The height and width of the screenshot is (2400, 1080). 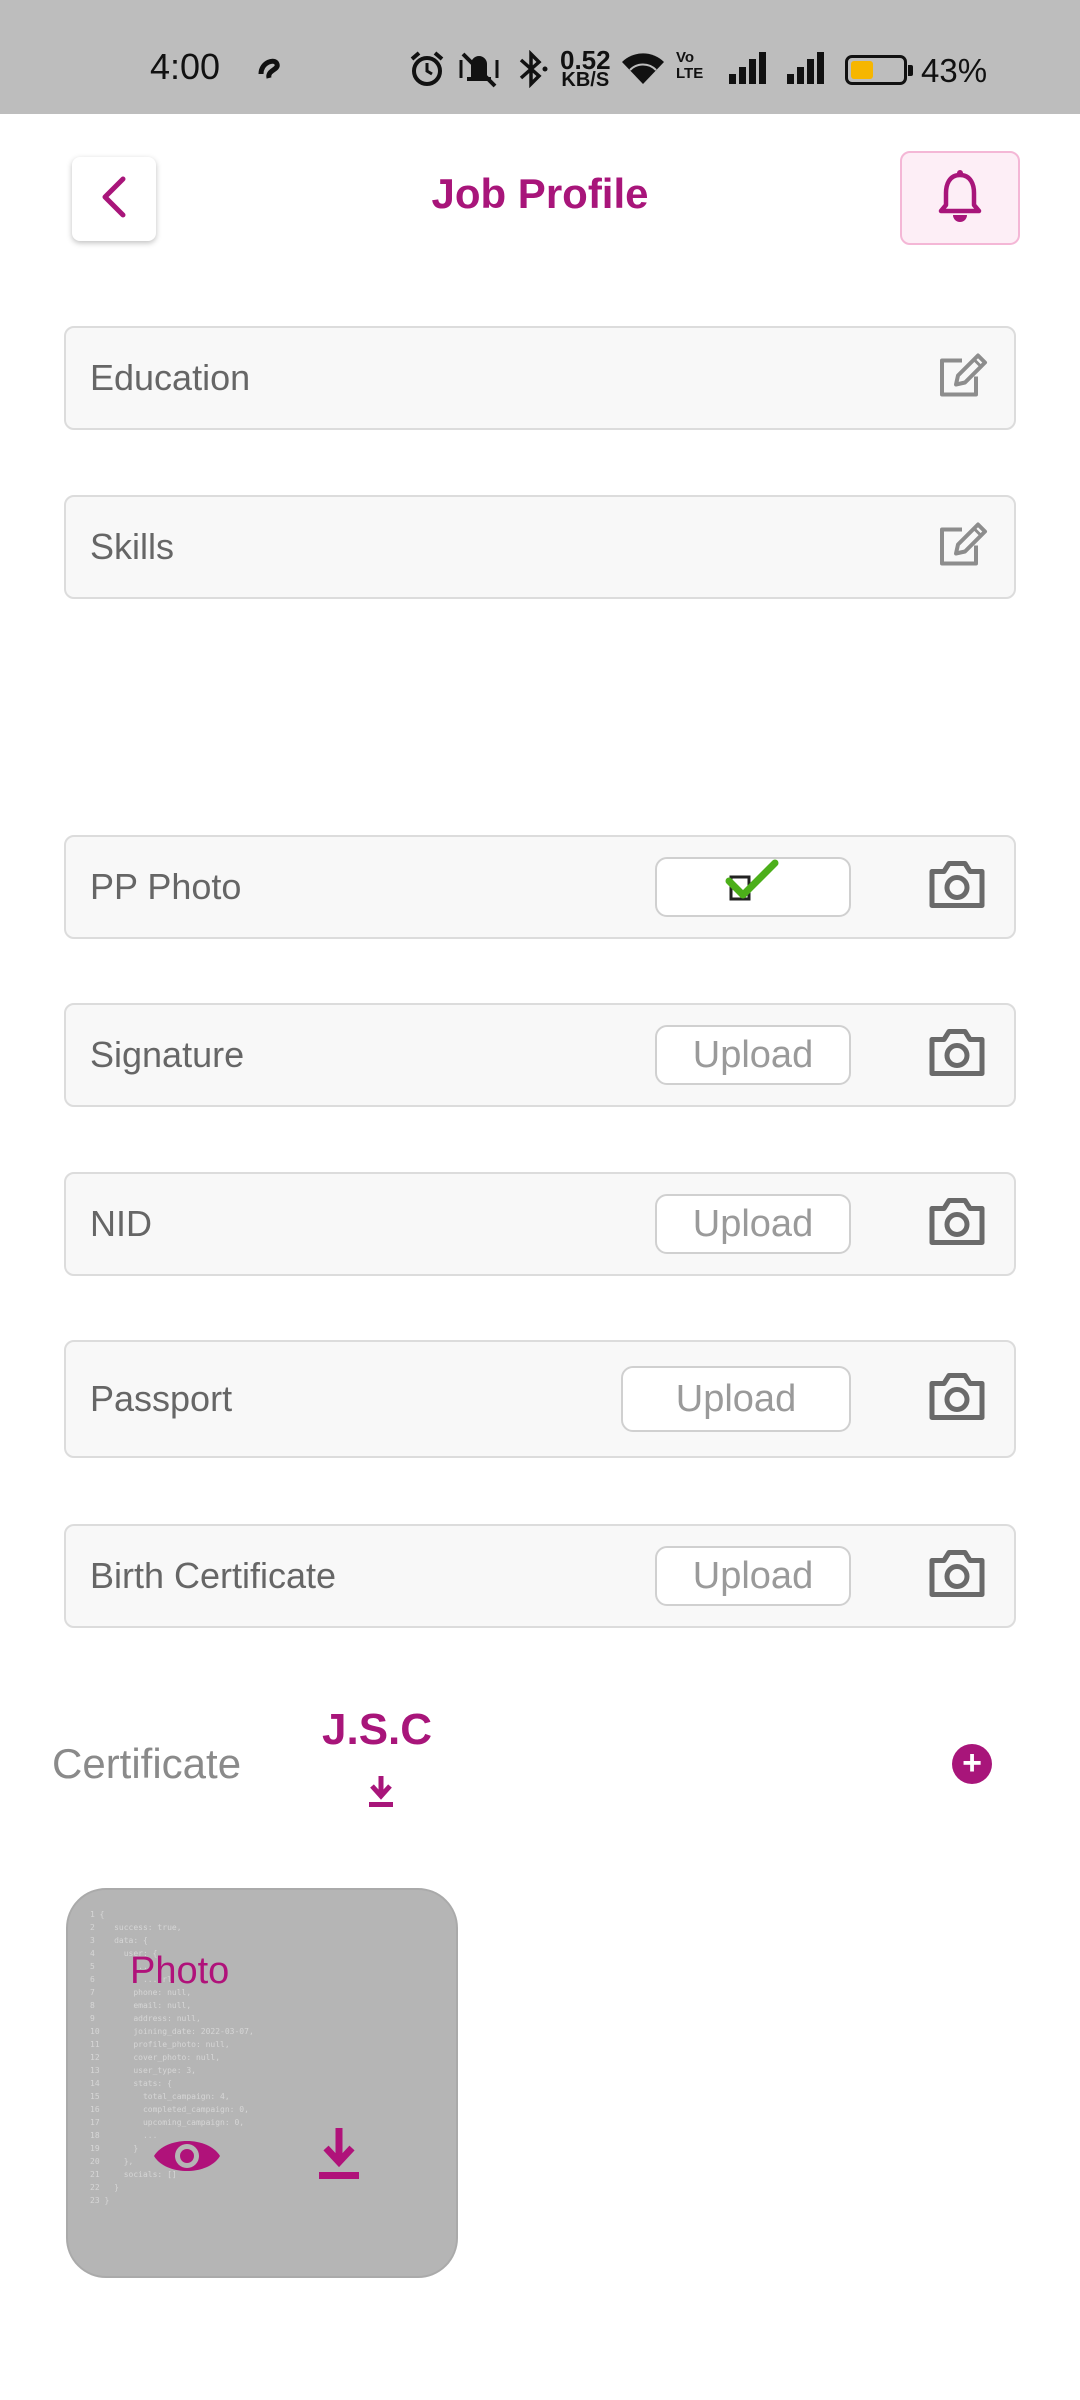 I want to click on call-forward-icon, so click(x=270, y=69).